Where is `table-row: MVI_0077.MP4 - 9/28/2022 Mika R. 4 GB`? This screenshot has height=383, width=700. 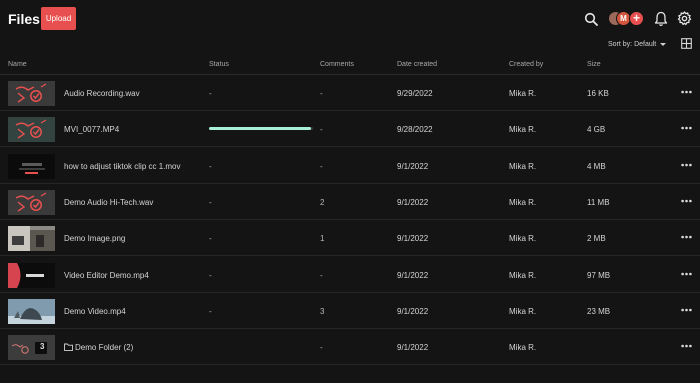
table-row: MVI_0077.MP4 - 9/28/2022 Mika R. 4 GB is located at coordinates (350, 129).